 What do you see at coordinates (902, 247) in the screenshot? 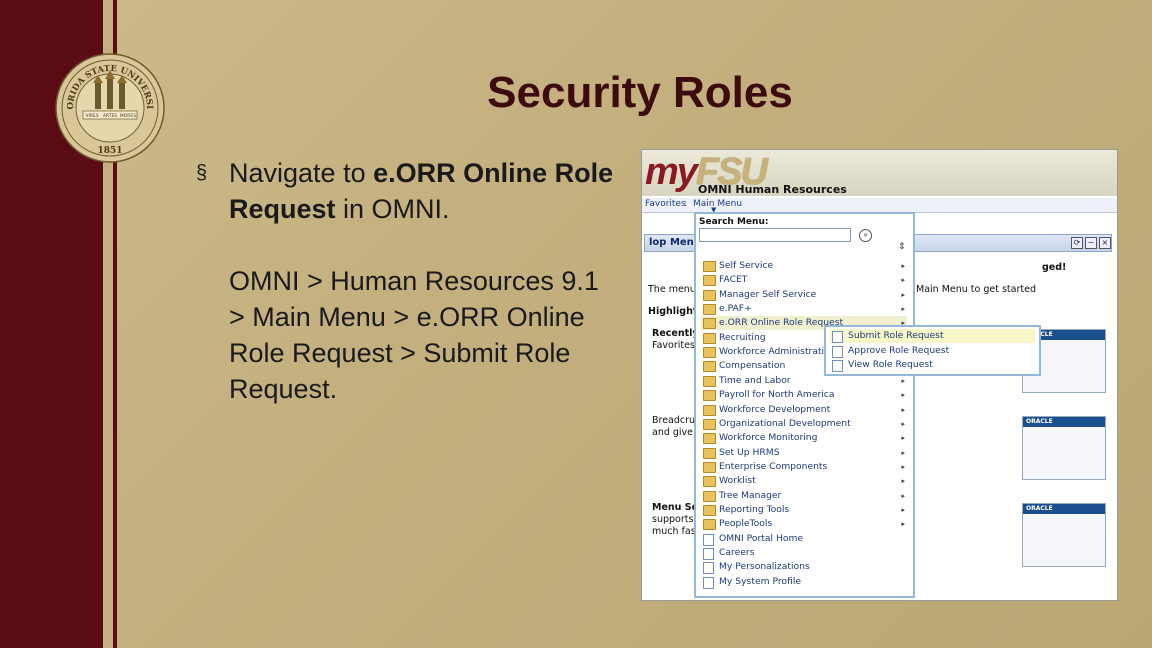
I see `sort-icon: ⇕` at bounding box center [902, 247].